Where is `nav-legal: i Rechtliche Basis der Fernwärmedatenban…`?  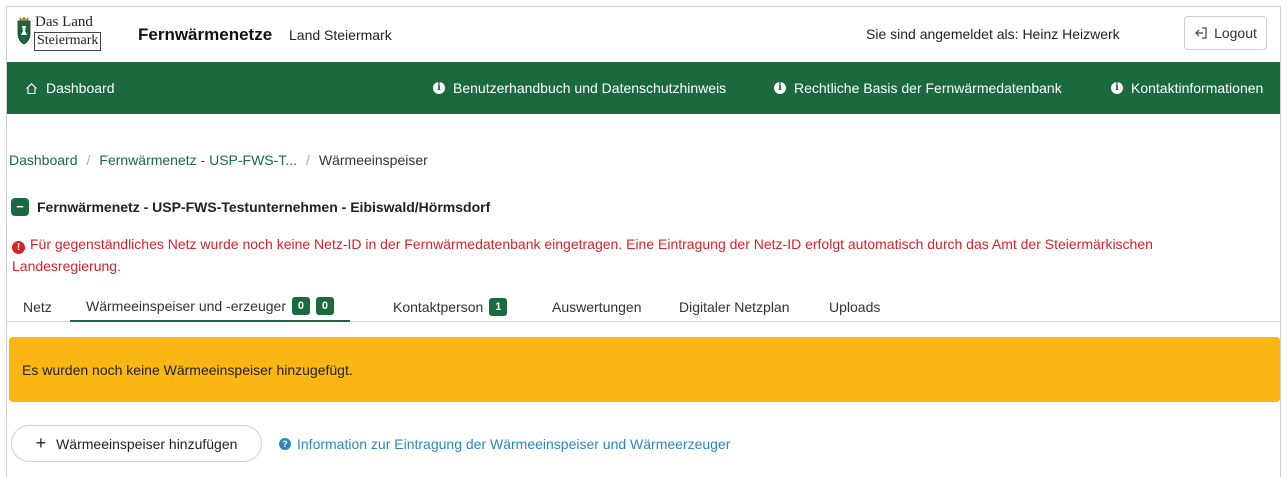 nav-legal: i Rechtliche Basis der Fernwärmedatenban… is located at coordinates (918, 88).